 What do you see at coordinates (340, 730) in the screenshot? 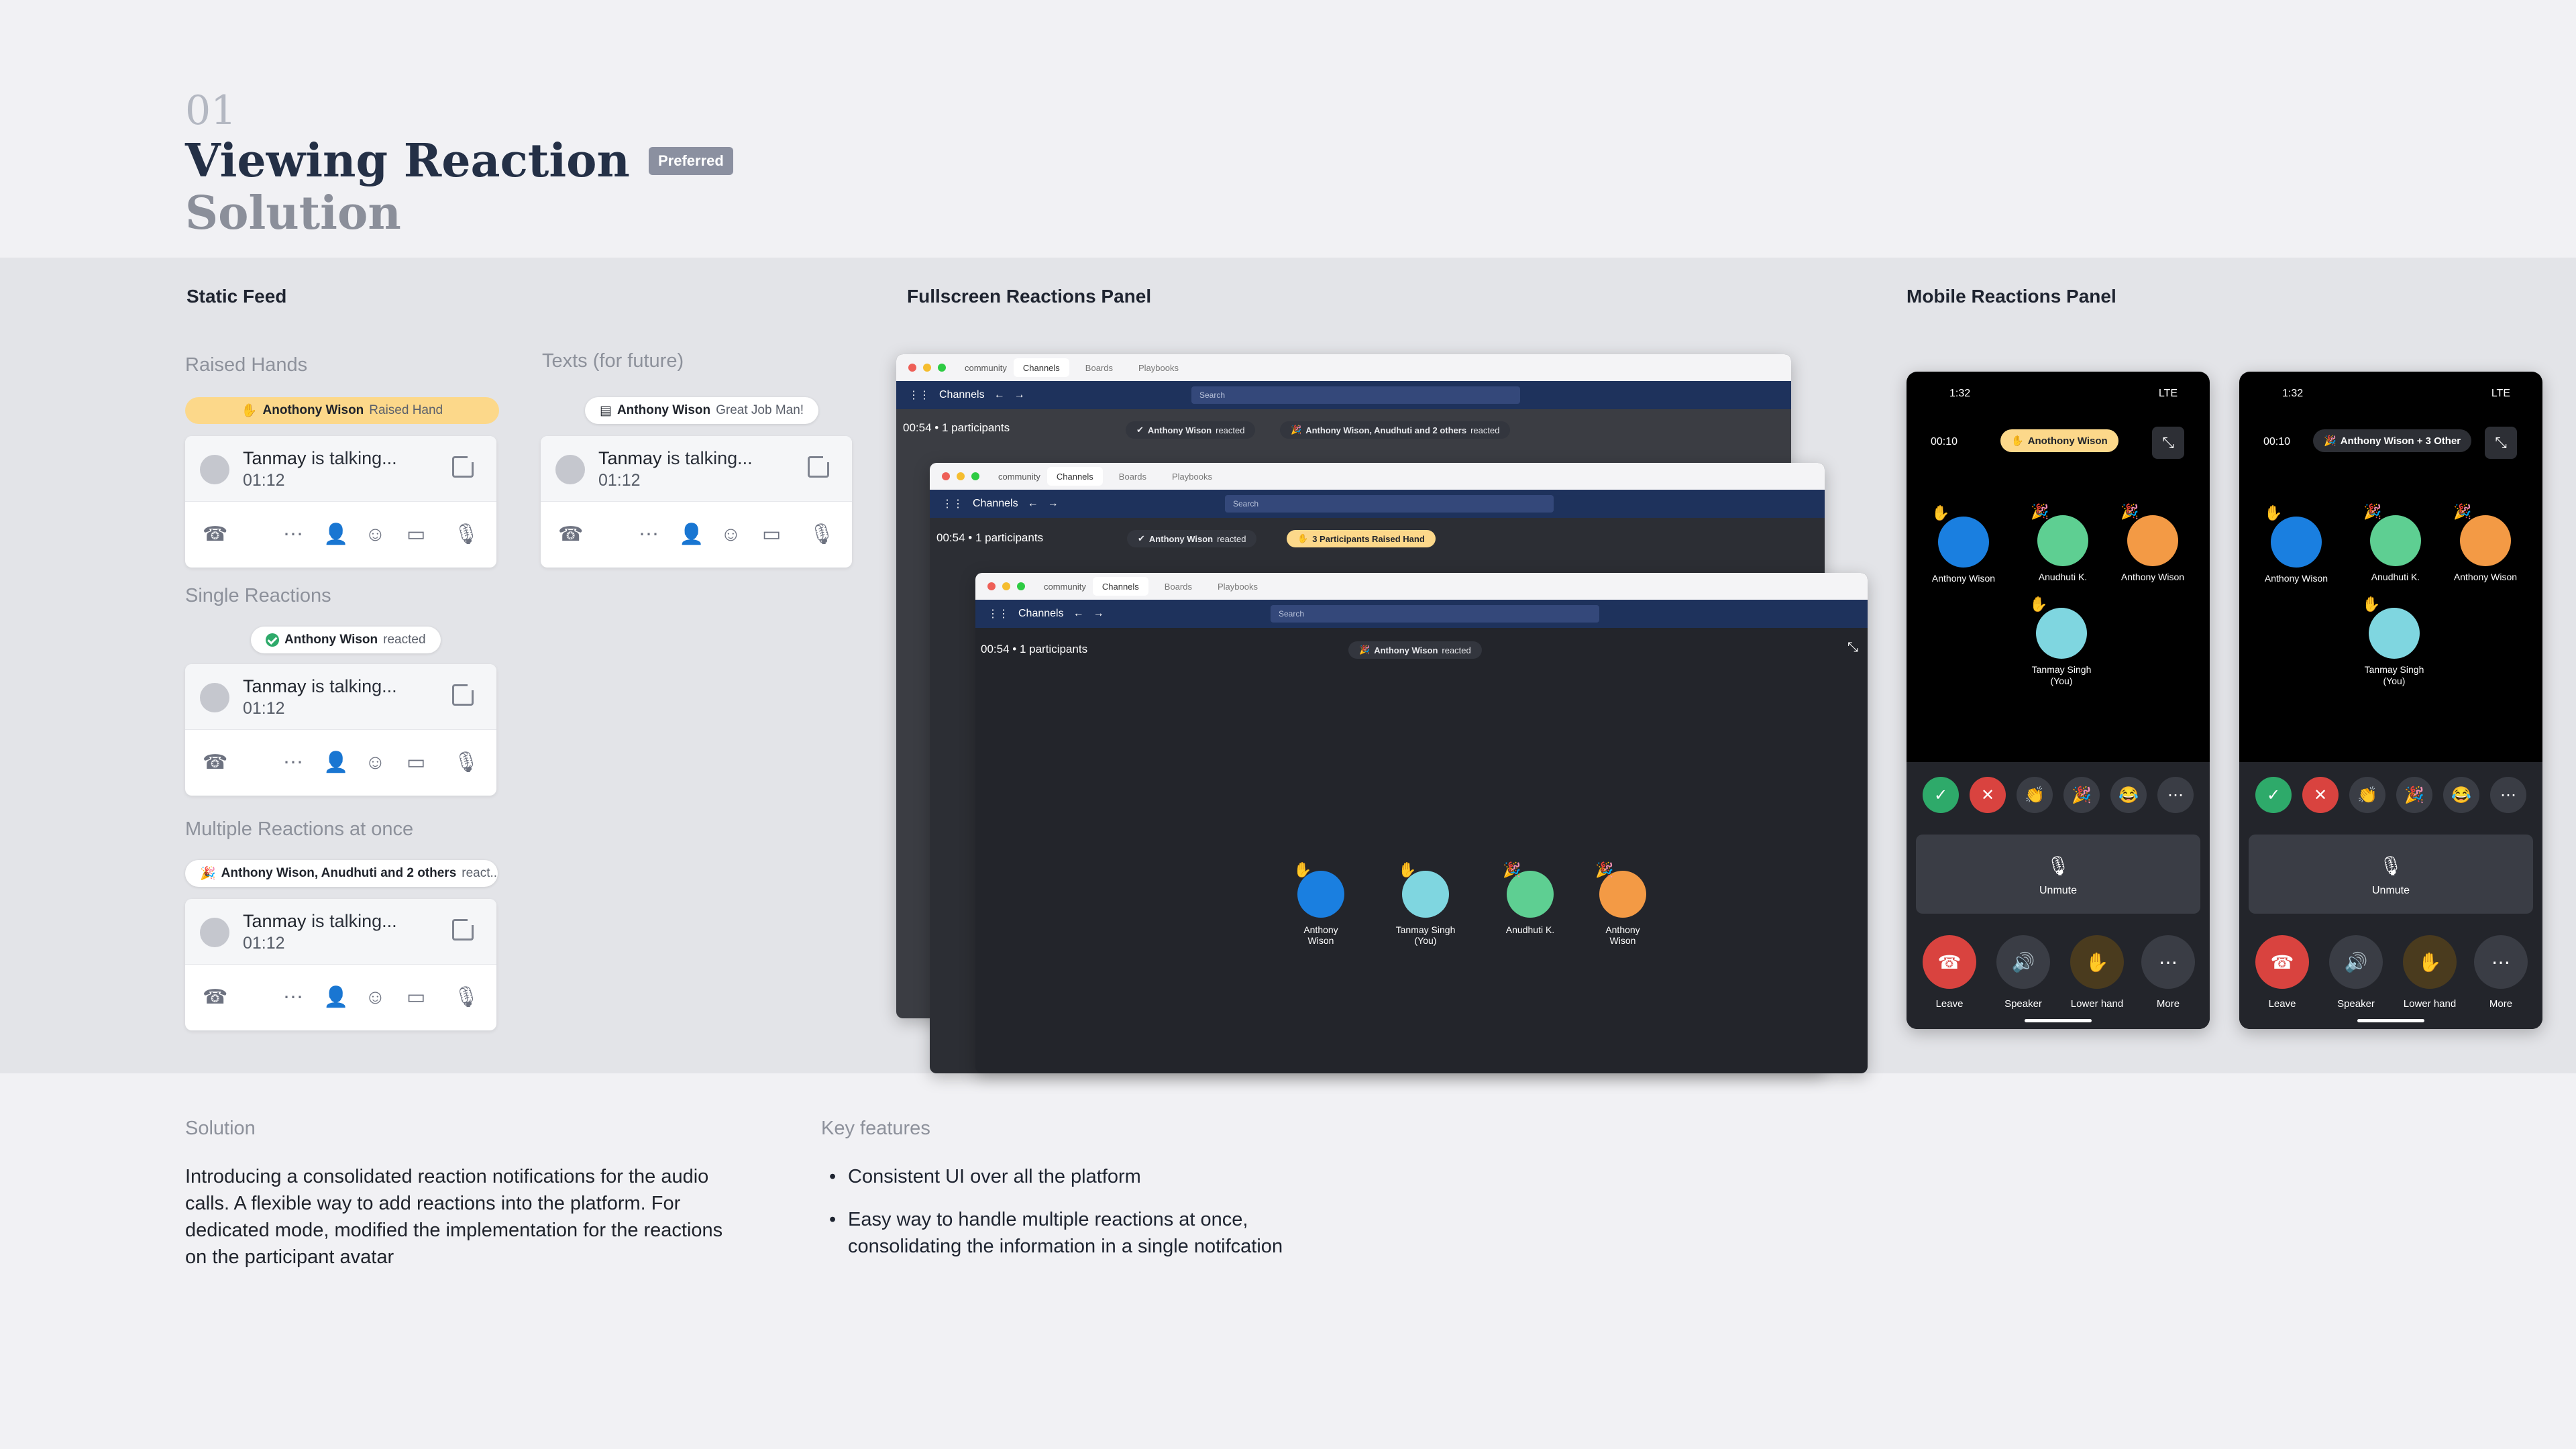
I see `call-card-single: Tanmay is talking... 01:12 ☎ ⋯ 👤 ☺ ▭ 🎙` at bounding box center [340, 730].